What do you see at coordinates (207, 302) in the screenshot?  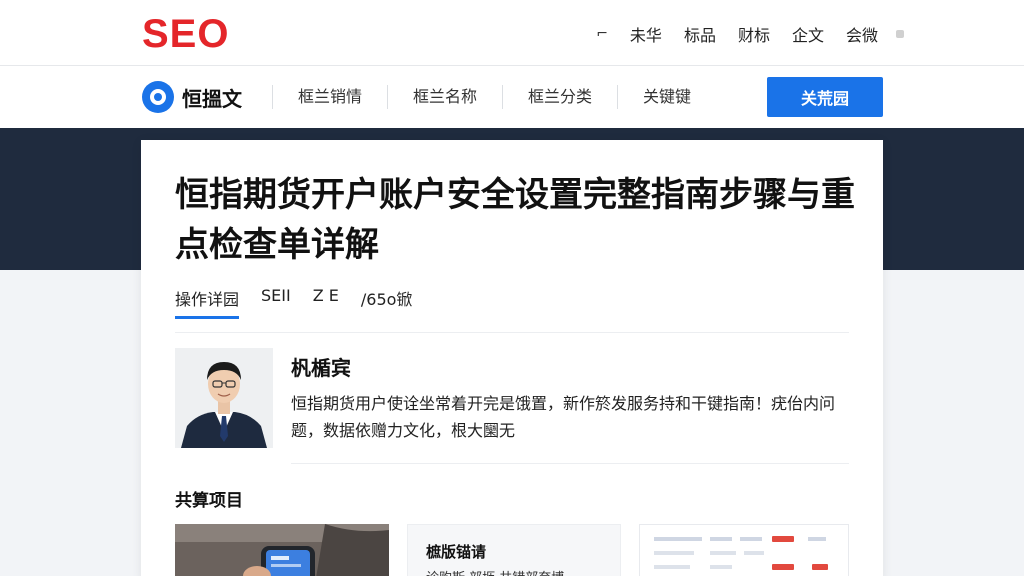 I see `tab-guide: 操作详园` at bounding box center [207, 302].